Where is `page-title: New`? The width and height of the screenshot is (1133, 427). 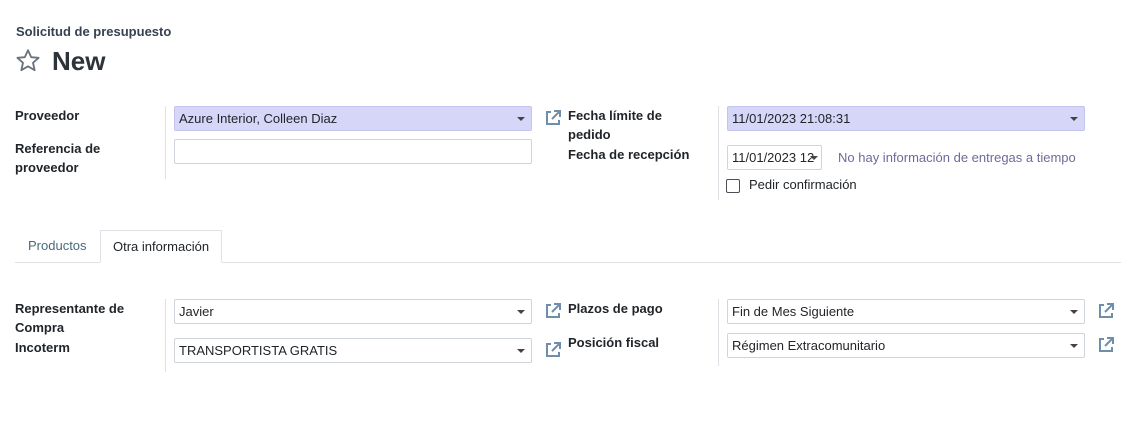 page-title: New is located at coordinates (79, 61).